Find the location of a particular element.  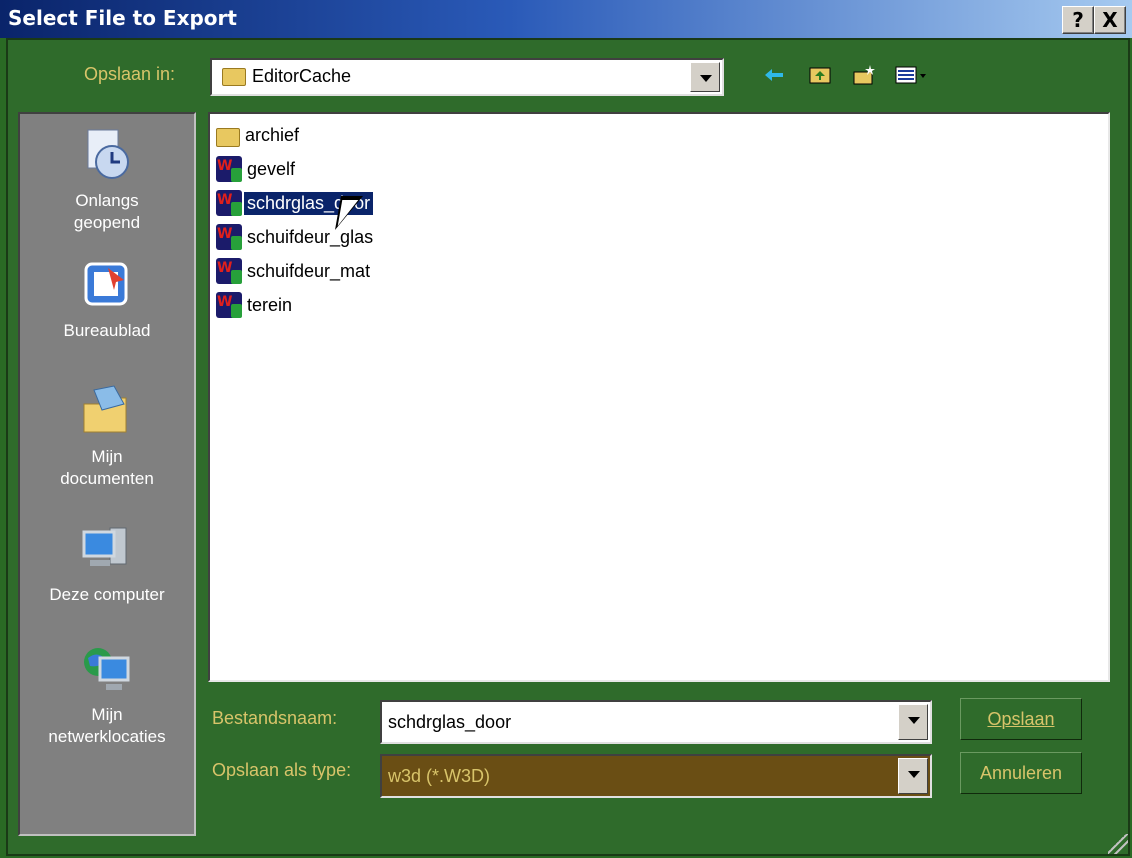

place-recent-label: Onlangs geopend is located at coordinates (107, 211).